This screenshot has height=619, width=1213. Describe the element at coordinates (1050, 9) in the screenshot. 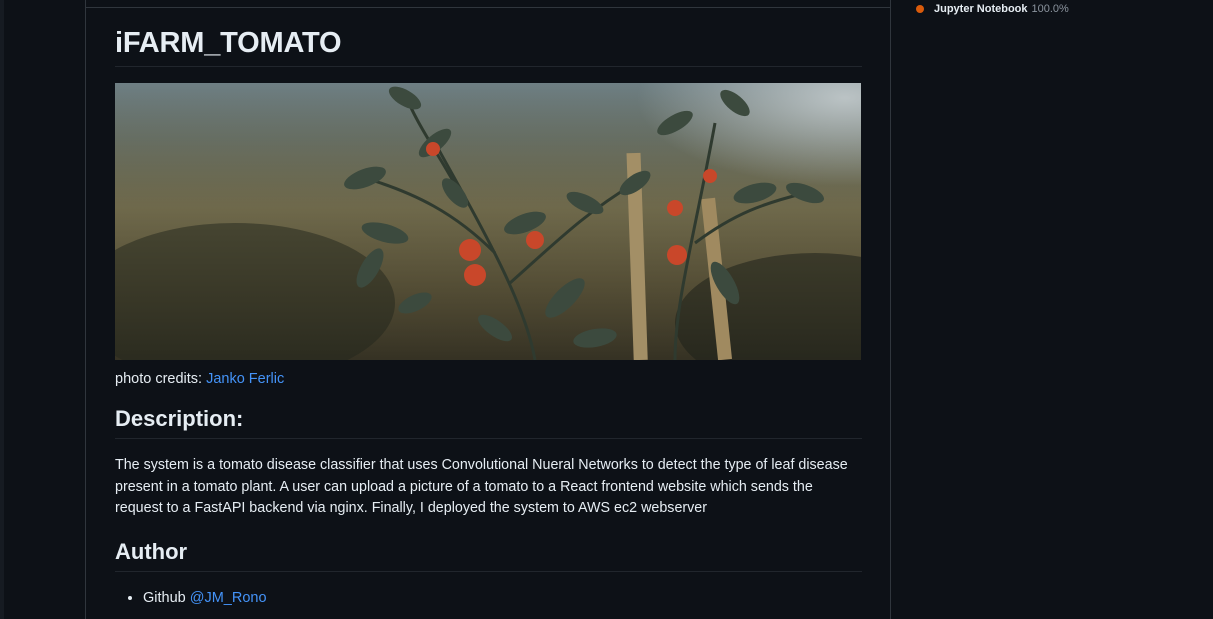

I see `language-percent: 100.0%` at that location.